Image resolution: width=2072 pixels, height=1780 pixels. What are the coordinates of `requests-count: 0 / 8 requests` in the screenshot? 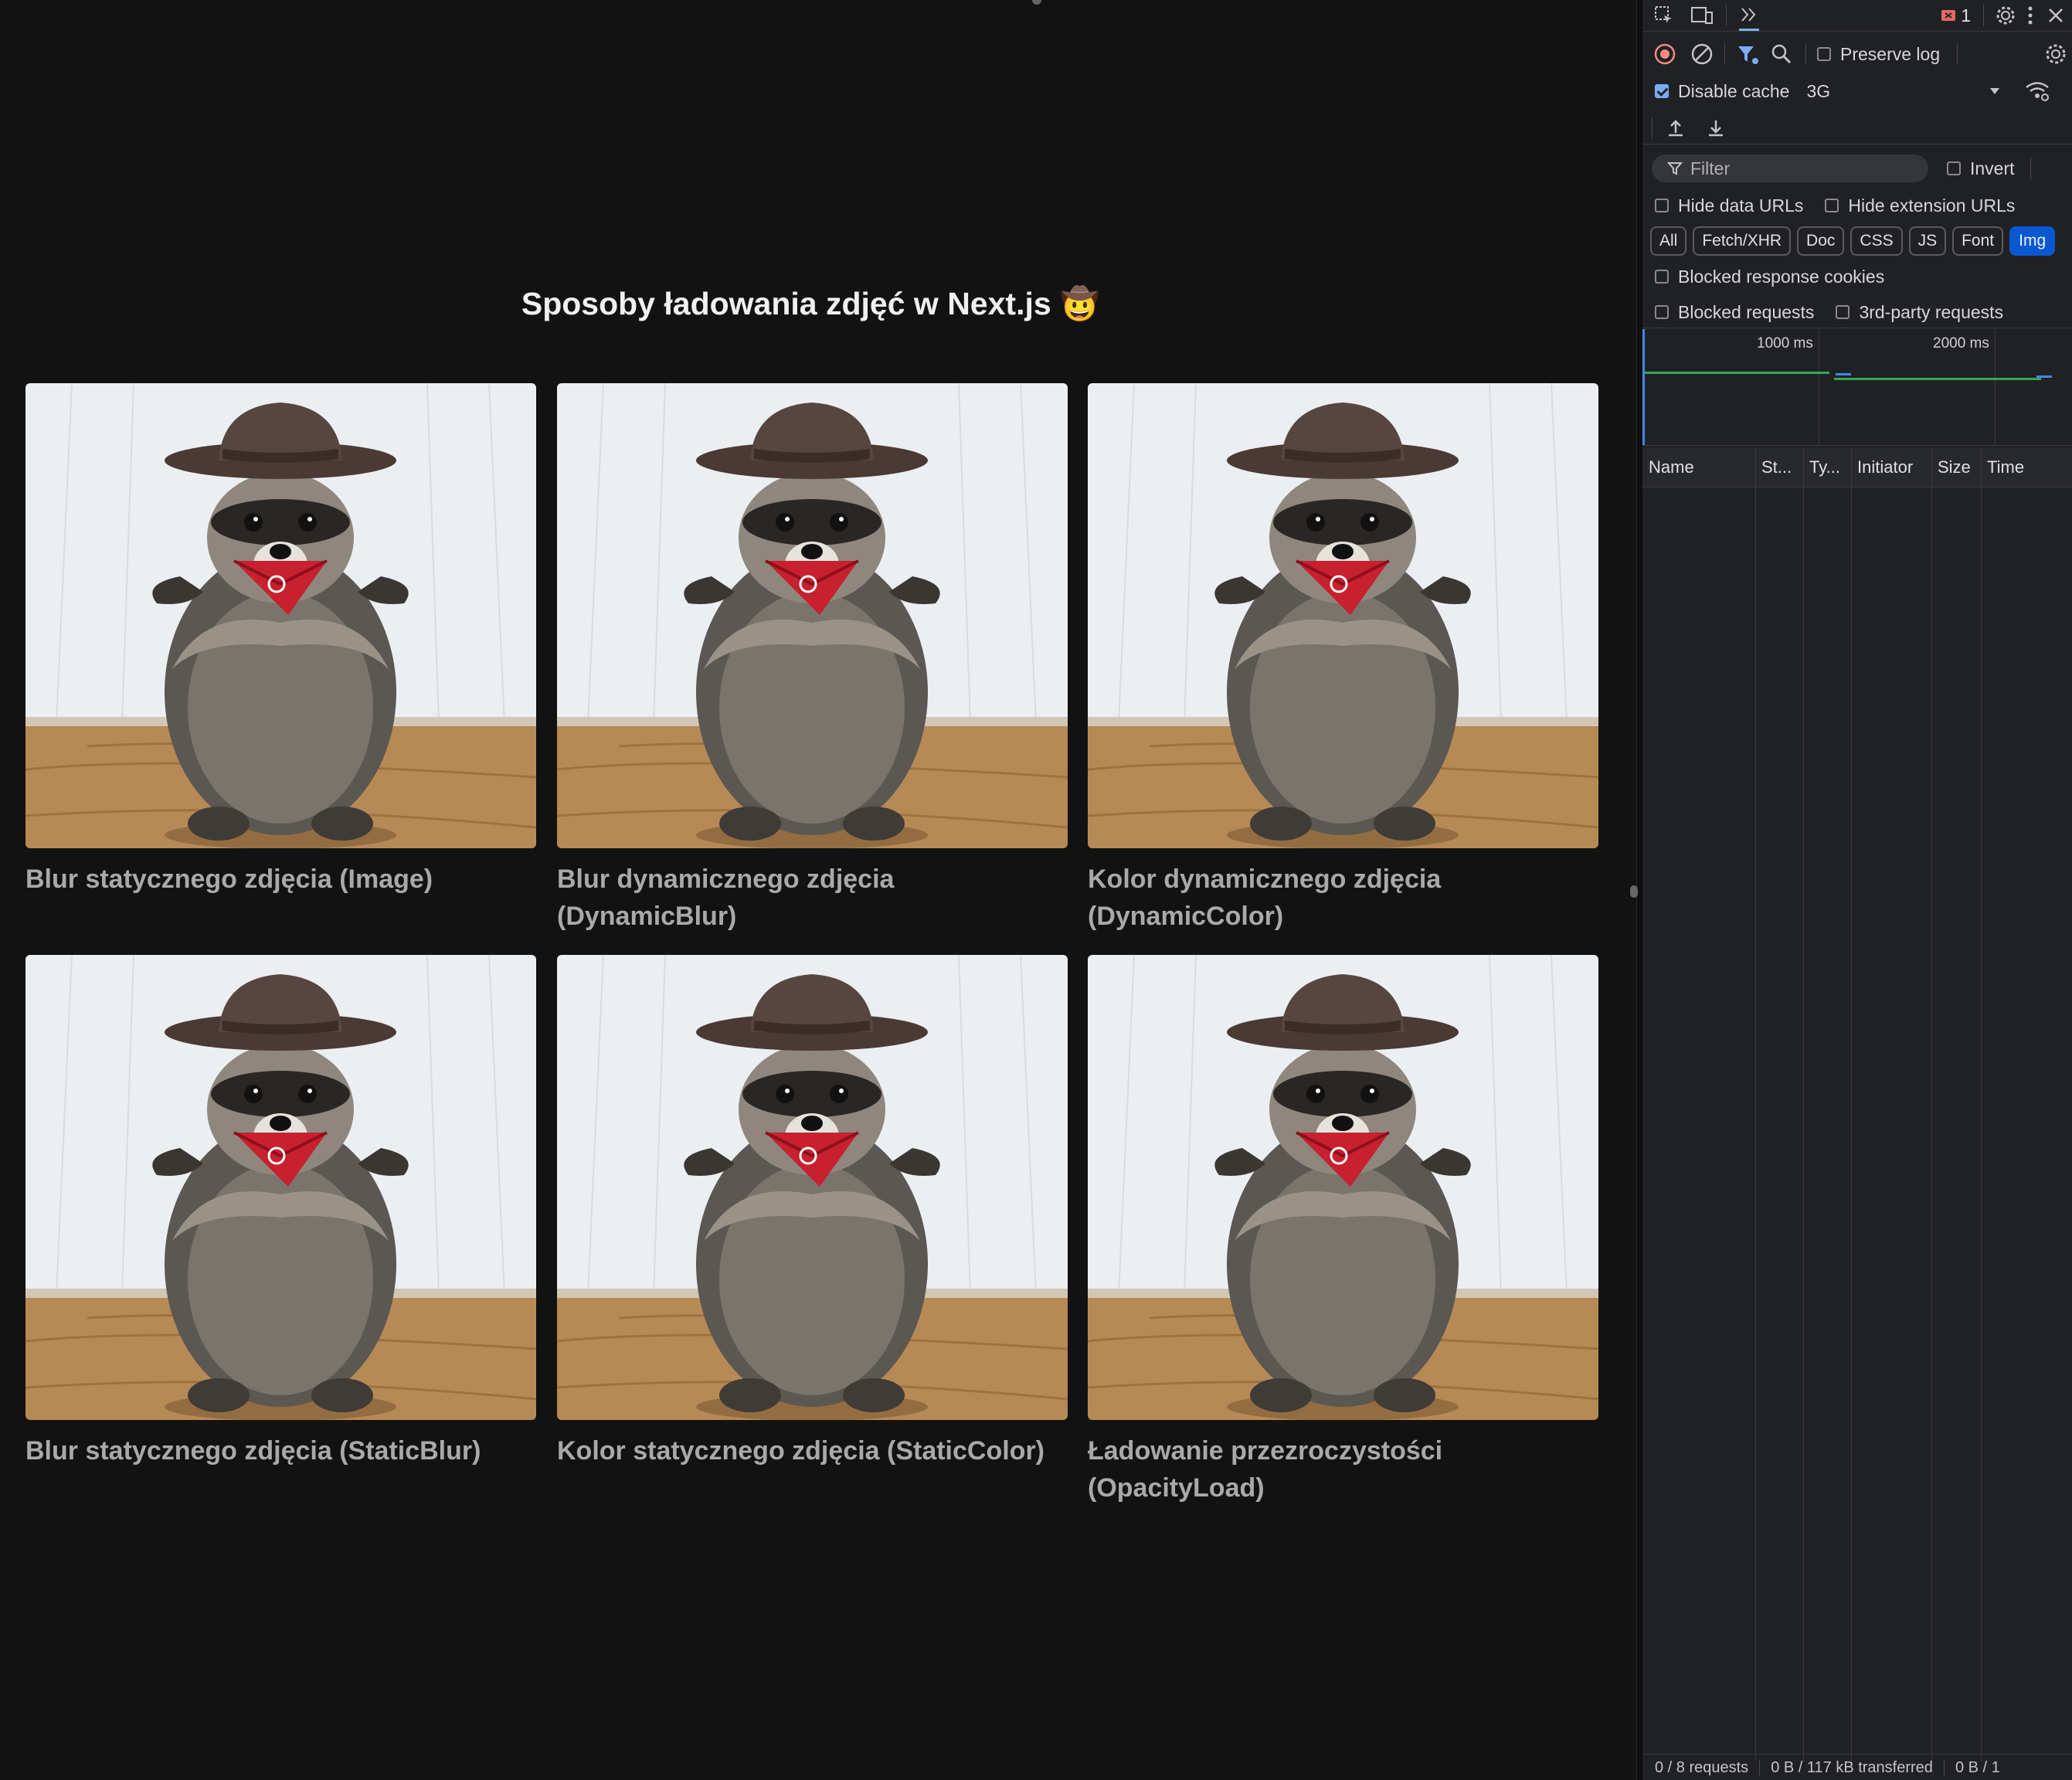 It's located at (1702, 1767).